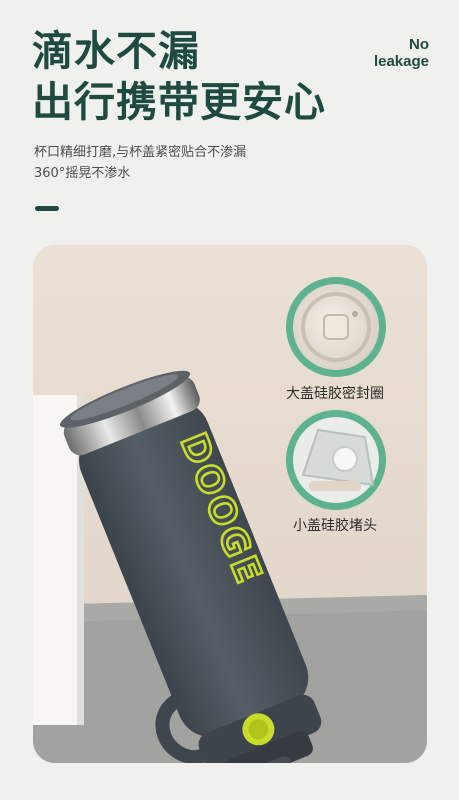 The width and height of the screenshot is (459, 800). I want to click on detail-label-gasket: 大盖硅胶密封圈, so click(335, 394).